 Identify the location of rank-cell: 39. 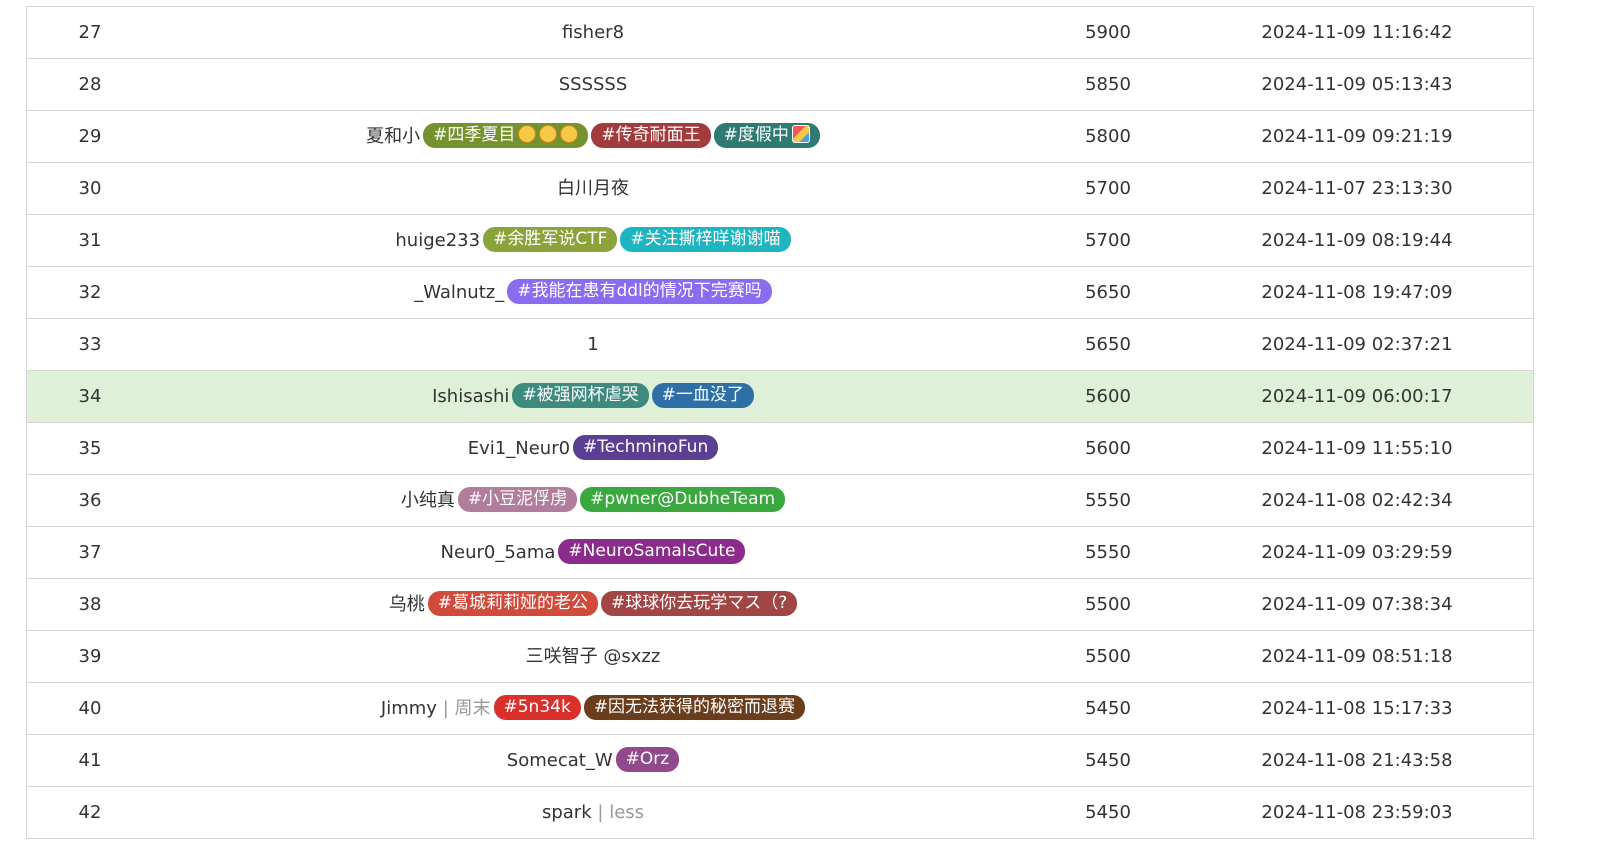
(90, 656).